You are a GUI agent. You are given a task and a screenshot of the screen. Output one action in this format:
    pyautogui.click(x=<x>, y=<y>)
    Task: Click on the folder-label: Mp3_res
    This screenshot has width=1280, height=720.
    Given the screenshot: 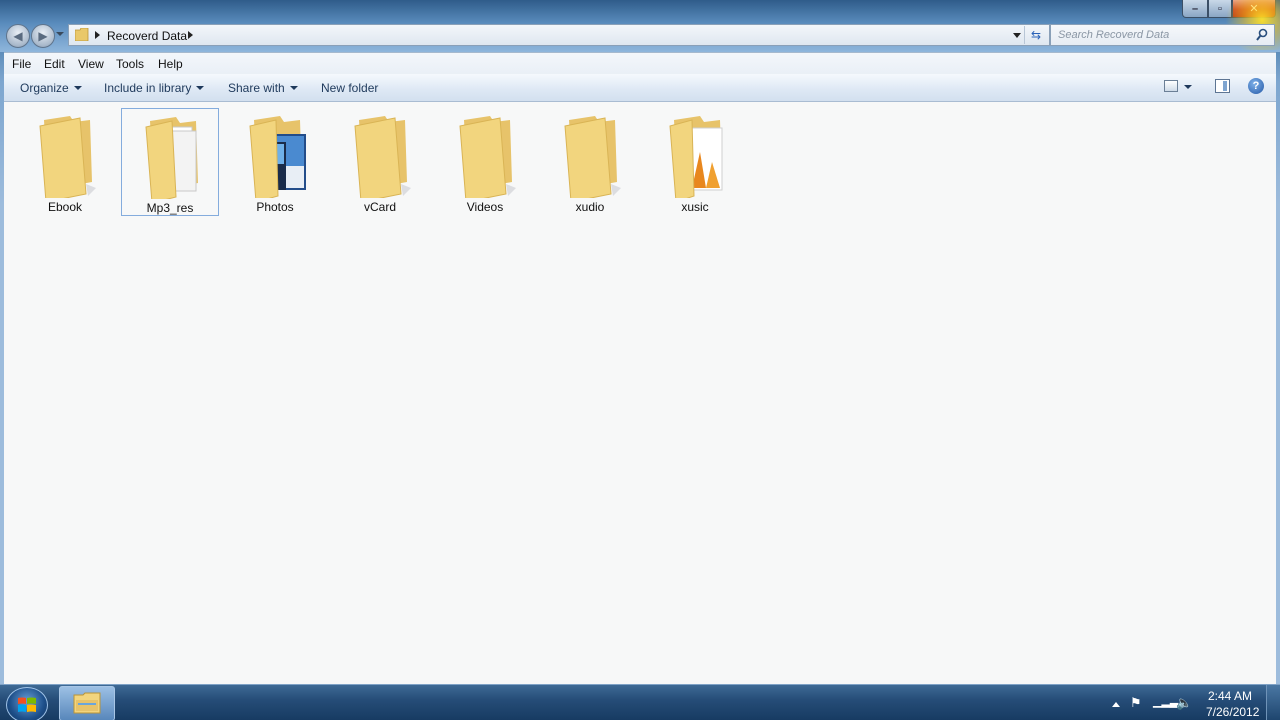 What is the action you would take?
    pyautogui.click(x=170, y=208)
    